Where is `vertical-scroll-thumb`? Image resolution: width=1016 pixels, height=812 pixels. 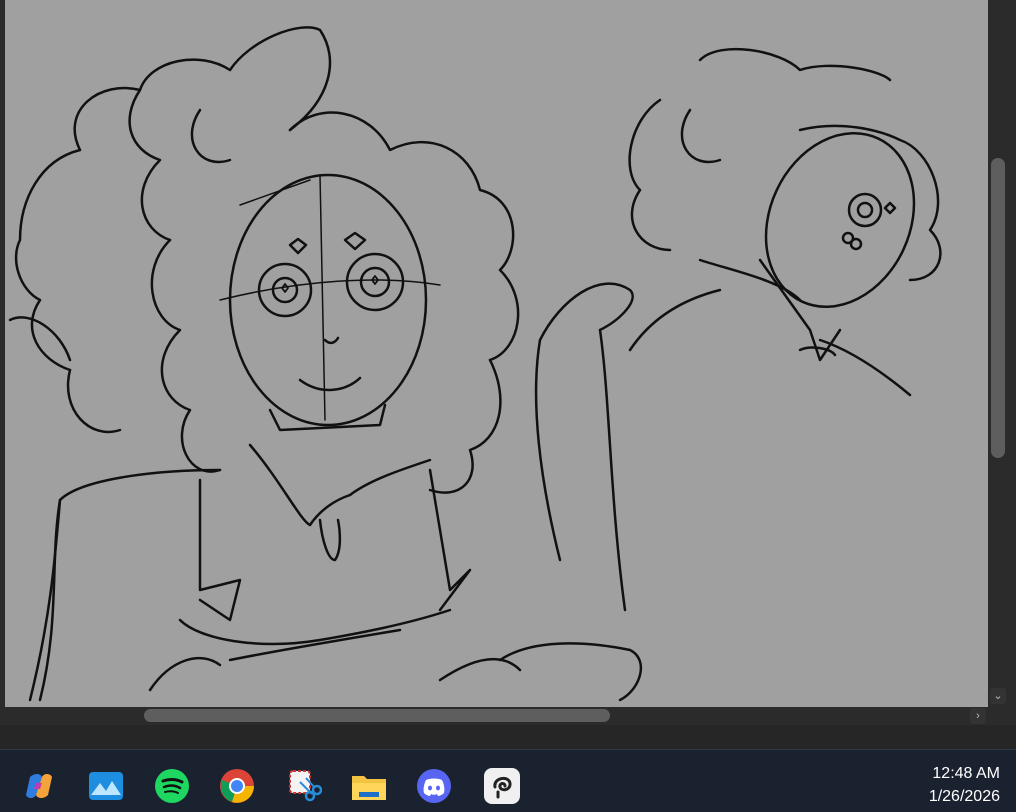 vertical-scroll-thumb is located at coordinates (998, 308).